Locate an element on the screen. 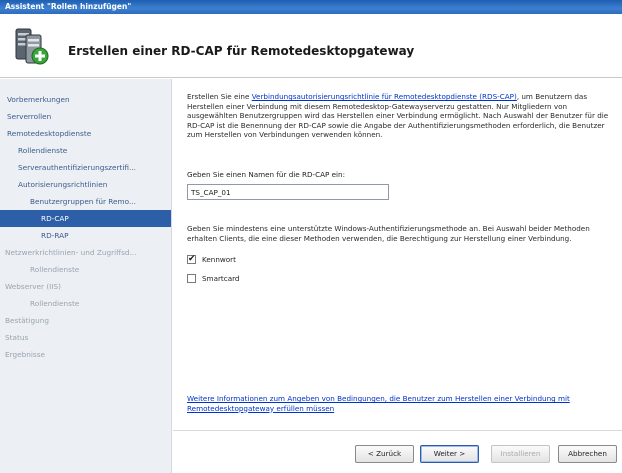  nav-item-rollendienste-rds: Rollendienste is located at coordinates (85, 150).